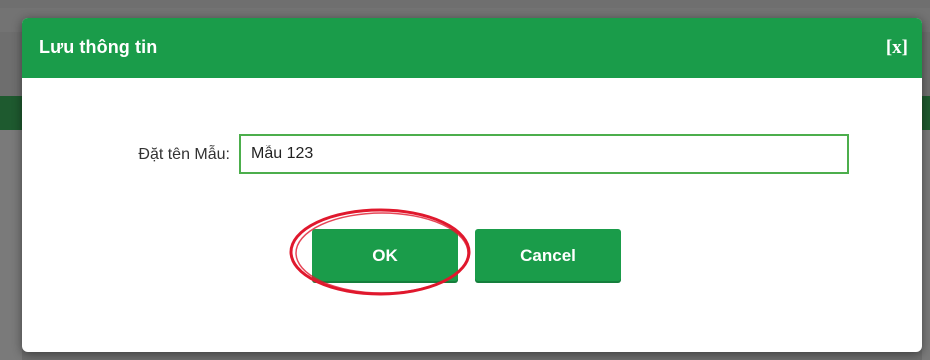 The width and height of the screenshot is (930, 360). Describe the element at coordinates (544, 154) in the screenshot. I see `template-name-input` at that location.